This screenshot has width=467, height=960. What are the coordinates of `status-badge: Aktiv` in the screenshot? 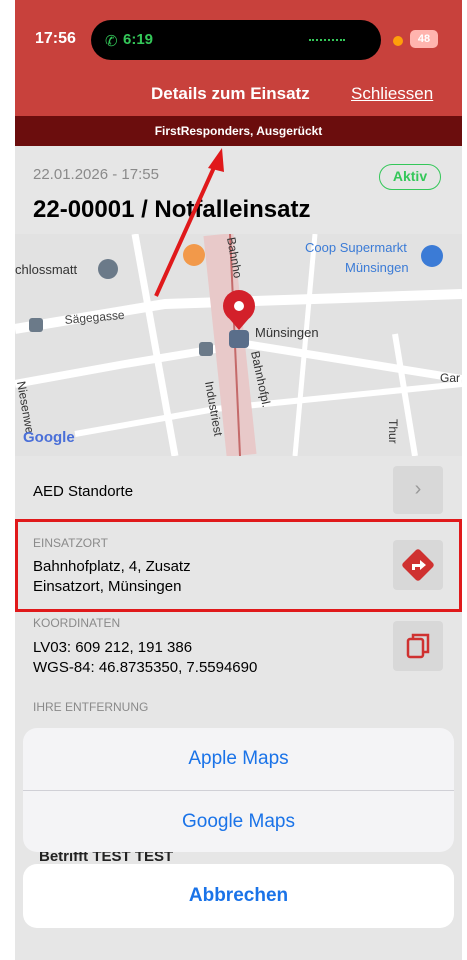 It's located at (410, 177).